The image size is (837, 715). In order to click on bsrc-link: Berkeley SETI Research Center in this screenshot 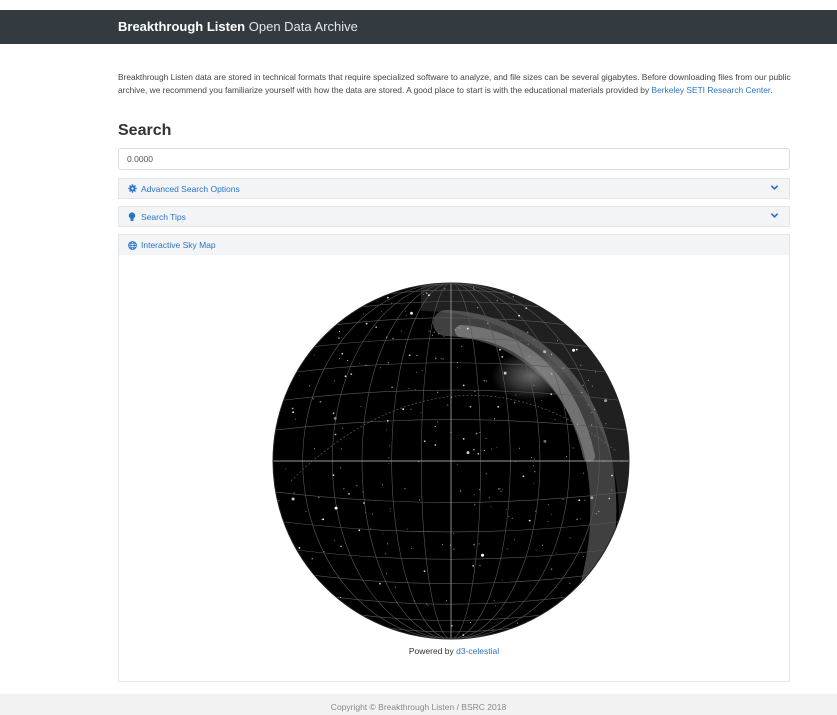, I will do `click(710, 90)`.